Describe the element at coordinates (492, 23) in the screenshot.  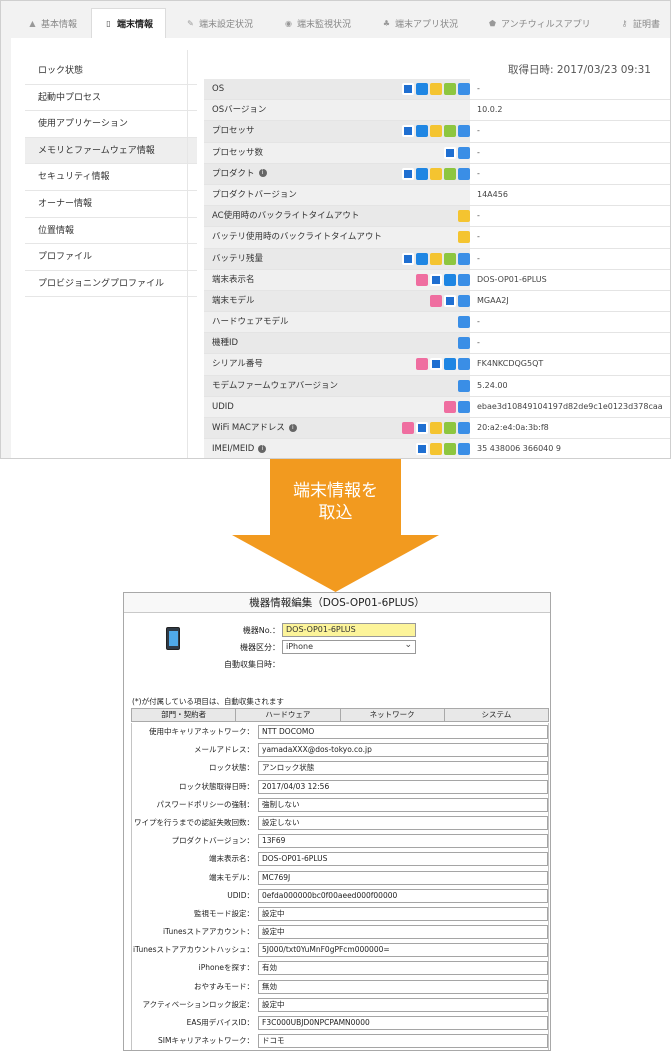
I see `shield-icon: ⬟` at that location.